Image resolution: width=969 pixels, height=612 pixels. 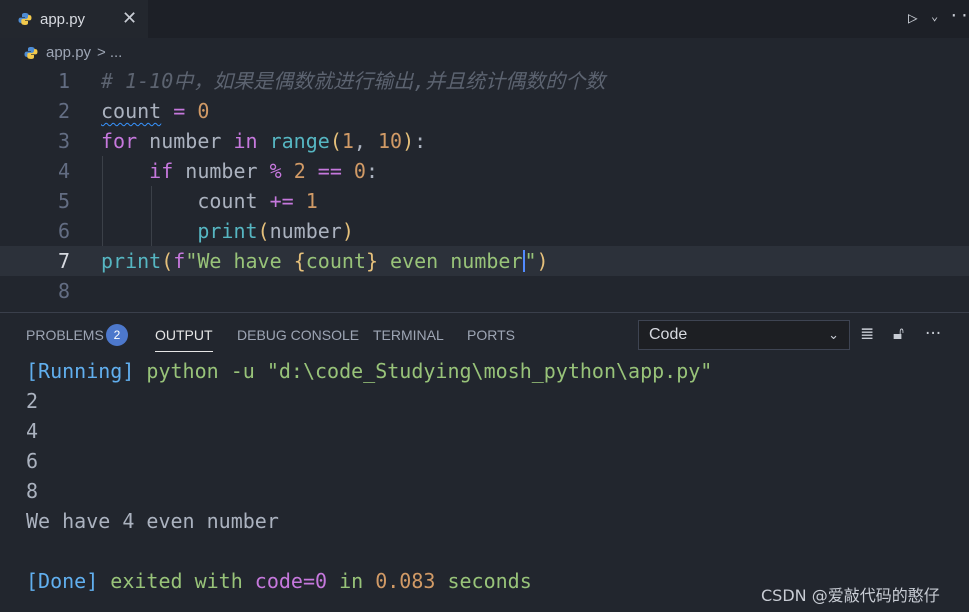 I want to click on tab-debug-console: DEBUG CONSOLE, so click(x=298, y=335).